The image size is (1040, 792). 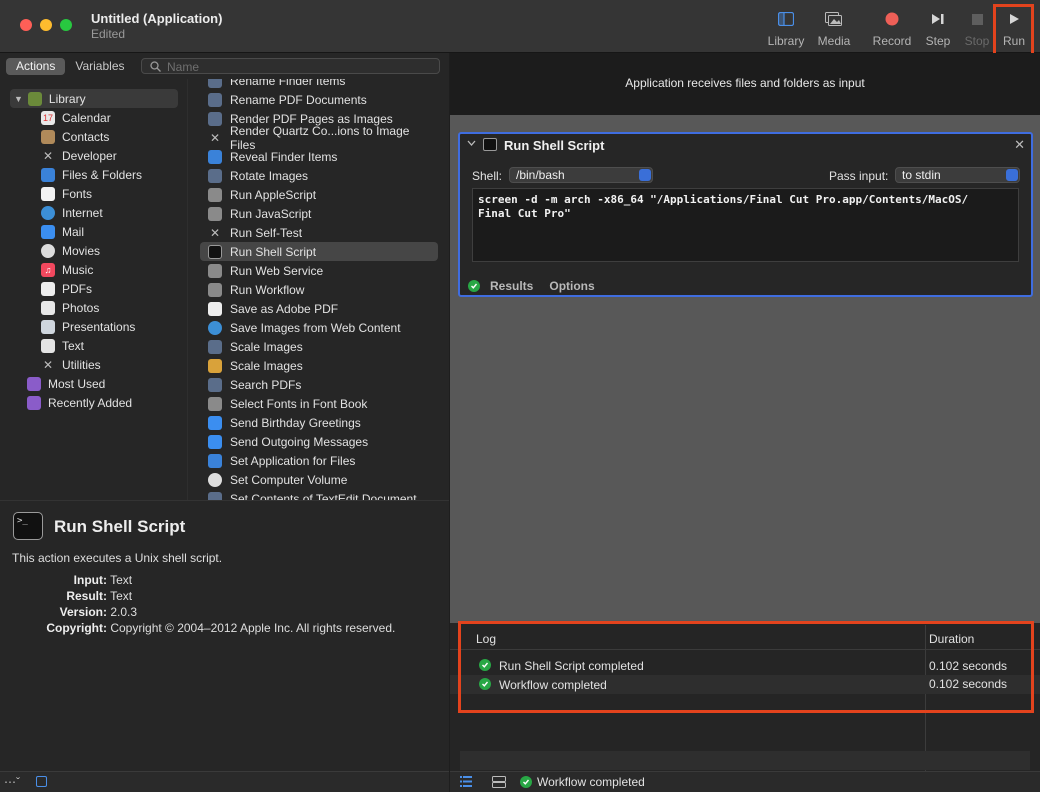 I want to click on category-contacts: Contacts, so click(x=75, y=136).